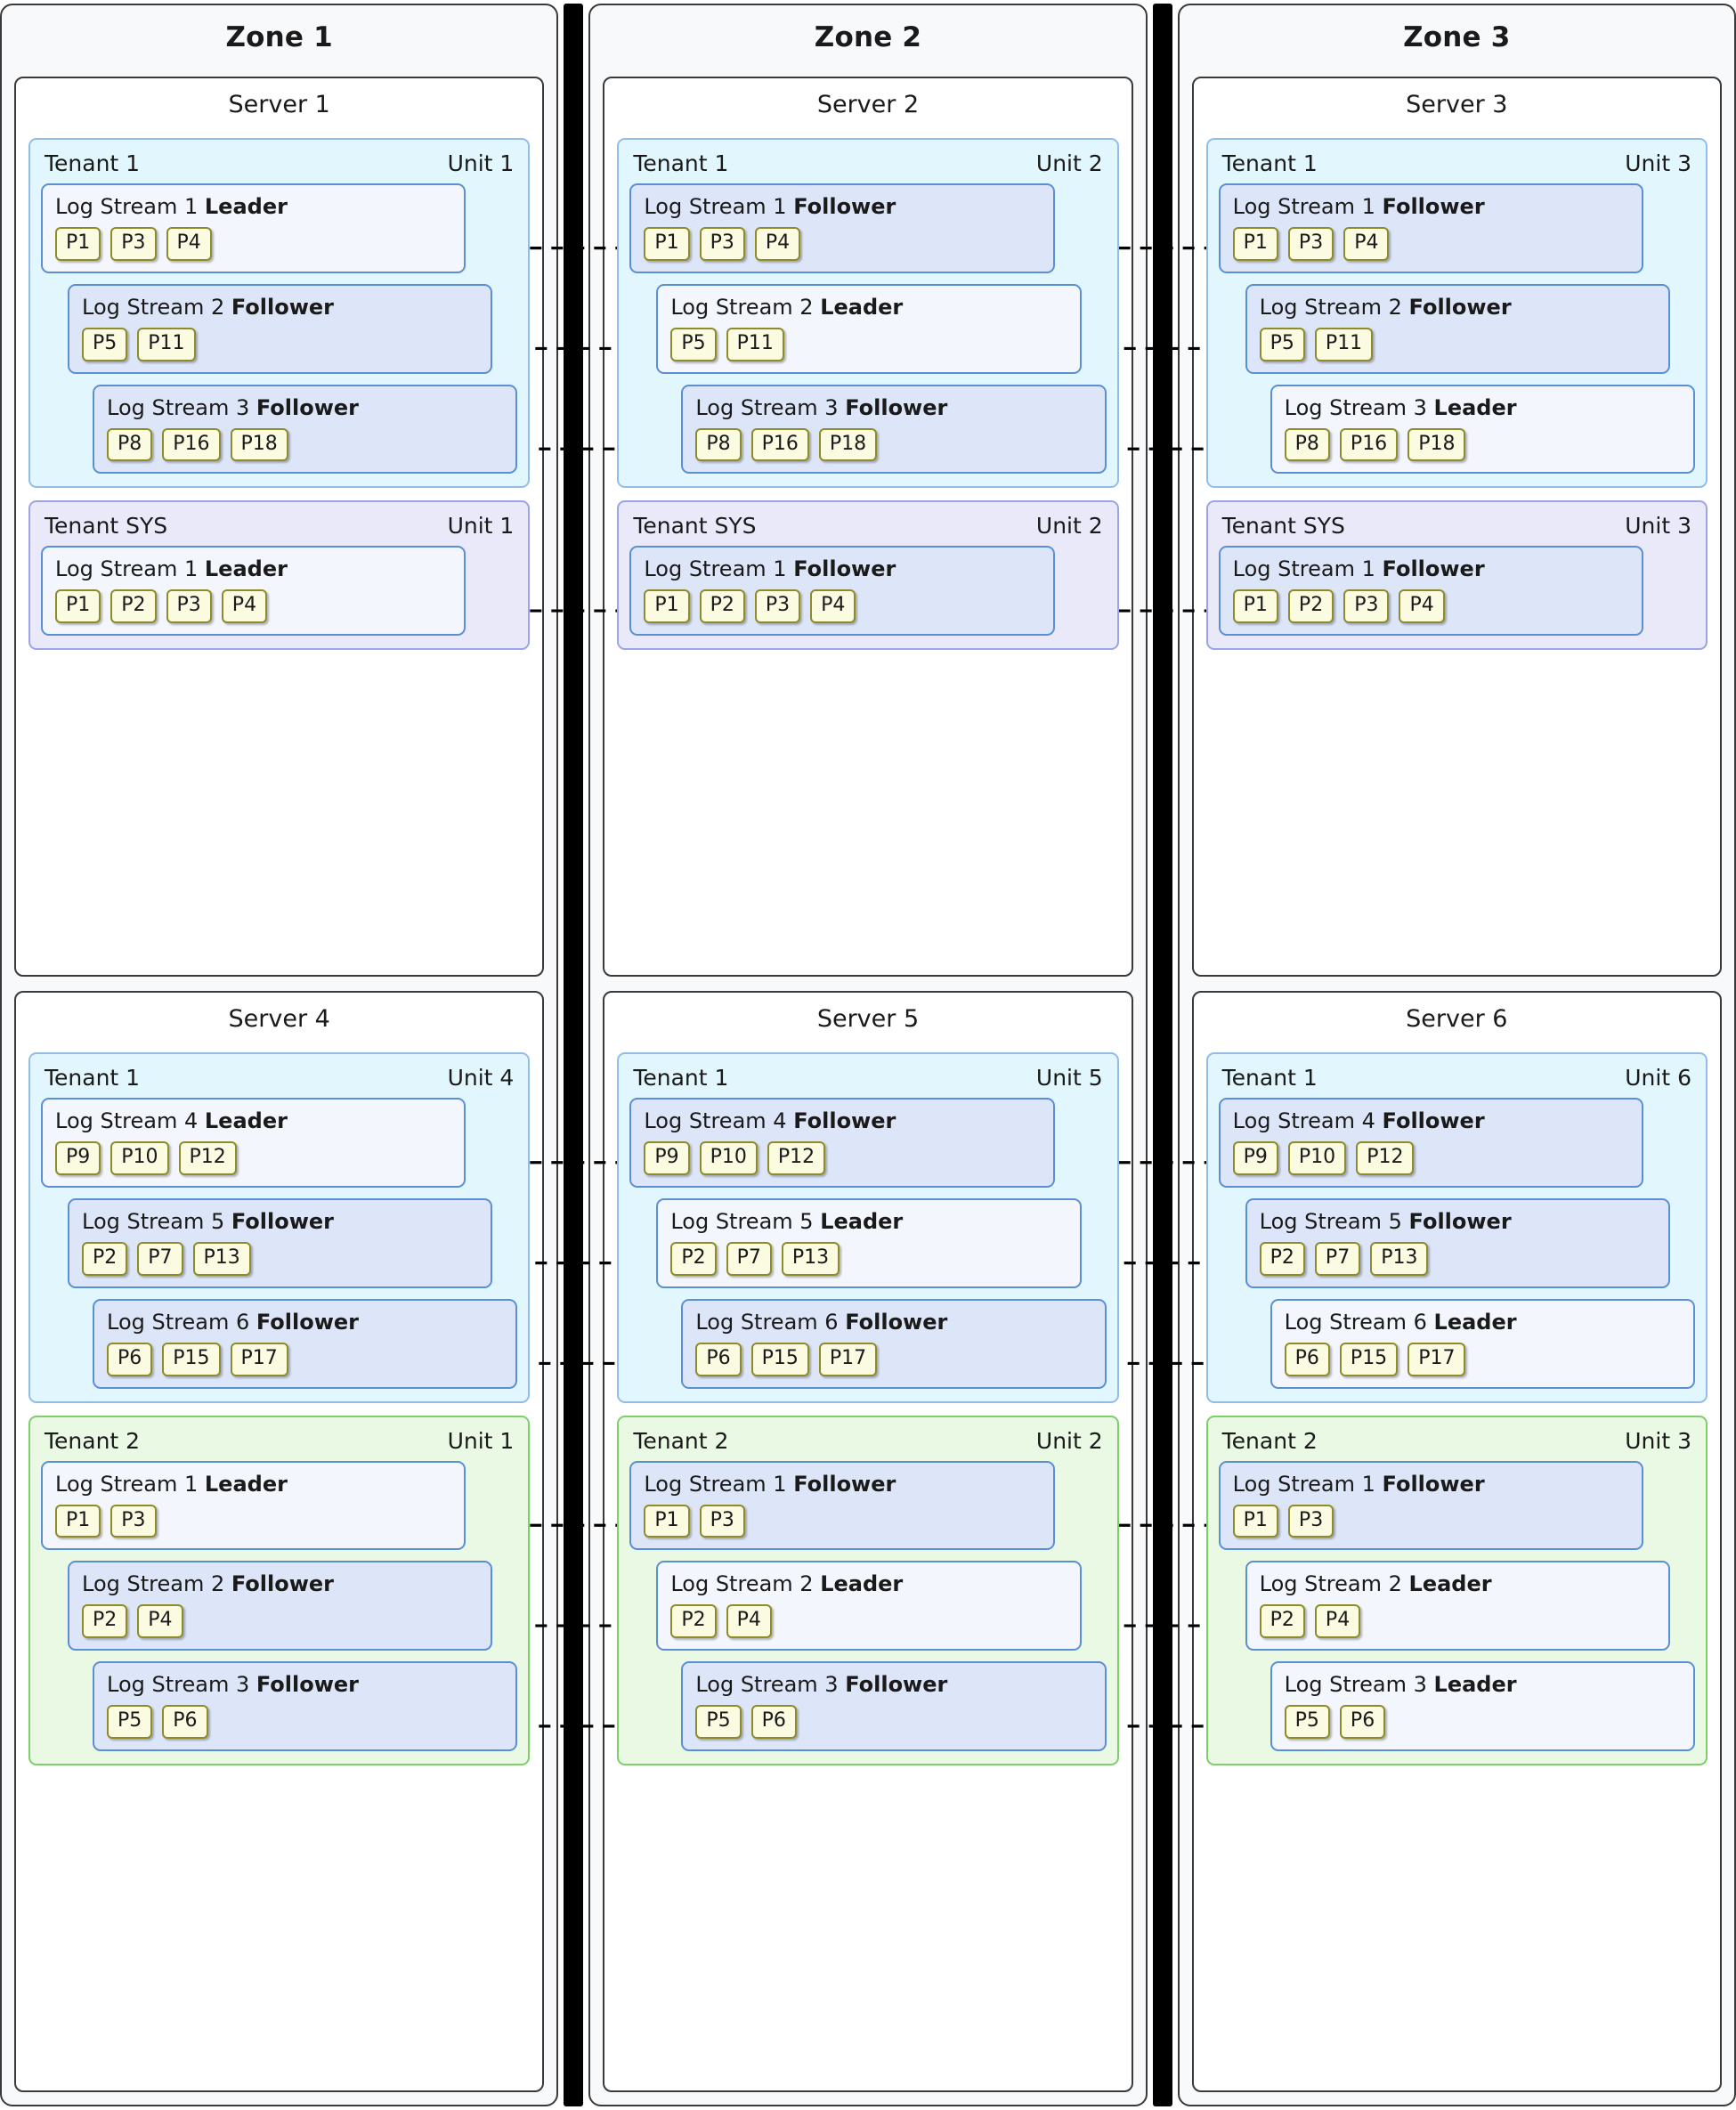 Image resolution: width=1736 pixels, height=2110 pixels. I want to click on tenant-name: Tenant 2, so click(1269, 1440).